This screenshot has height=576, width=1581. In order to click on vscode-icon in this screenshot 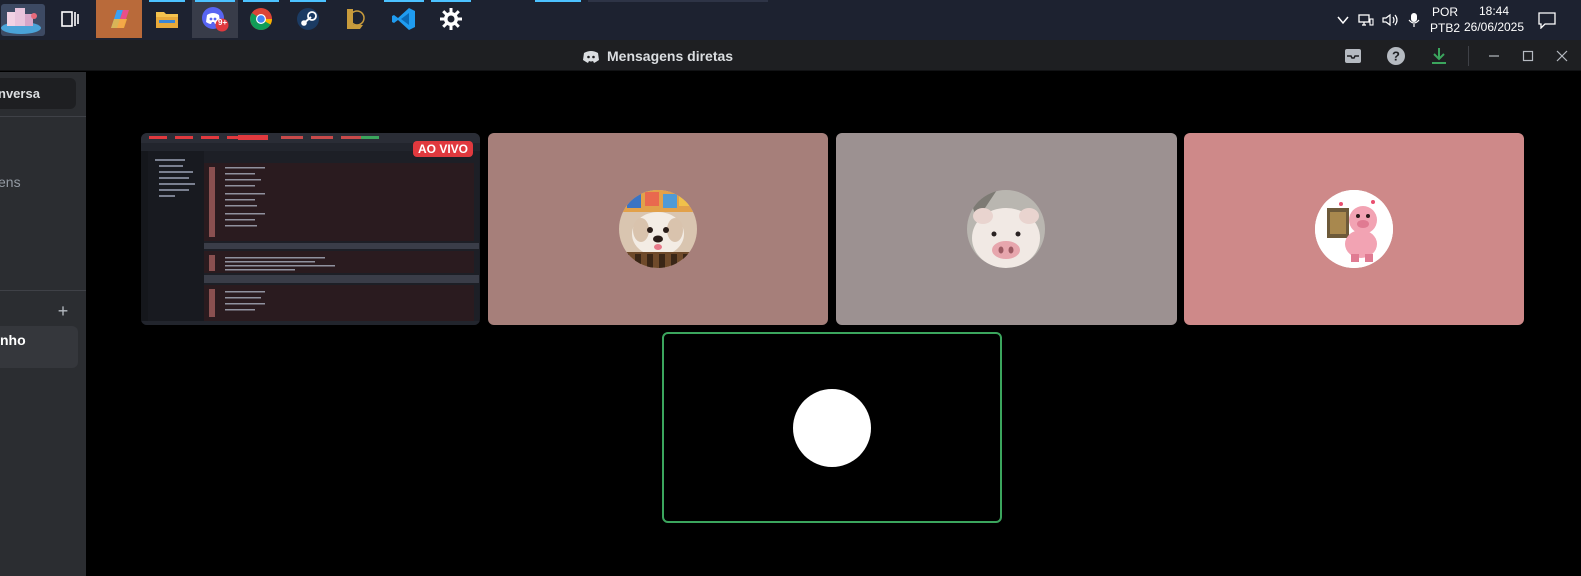, I will do `click(403, 19)`.